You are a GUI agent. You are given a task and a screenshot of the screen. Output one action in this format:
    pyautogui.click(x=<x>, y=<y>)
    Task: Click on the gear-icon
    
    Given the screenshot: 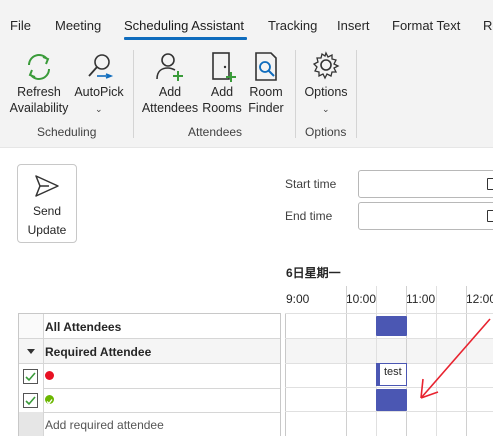 What is the action you would take?
    pyautogui.click(x=326, y=67)
    